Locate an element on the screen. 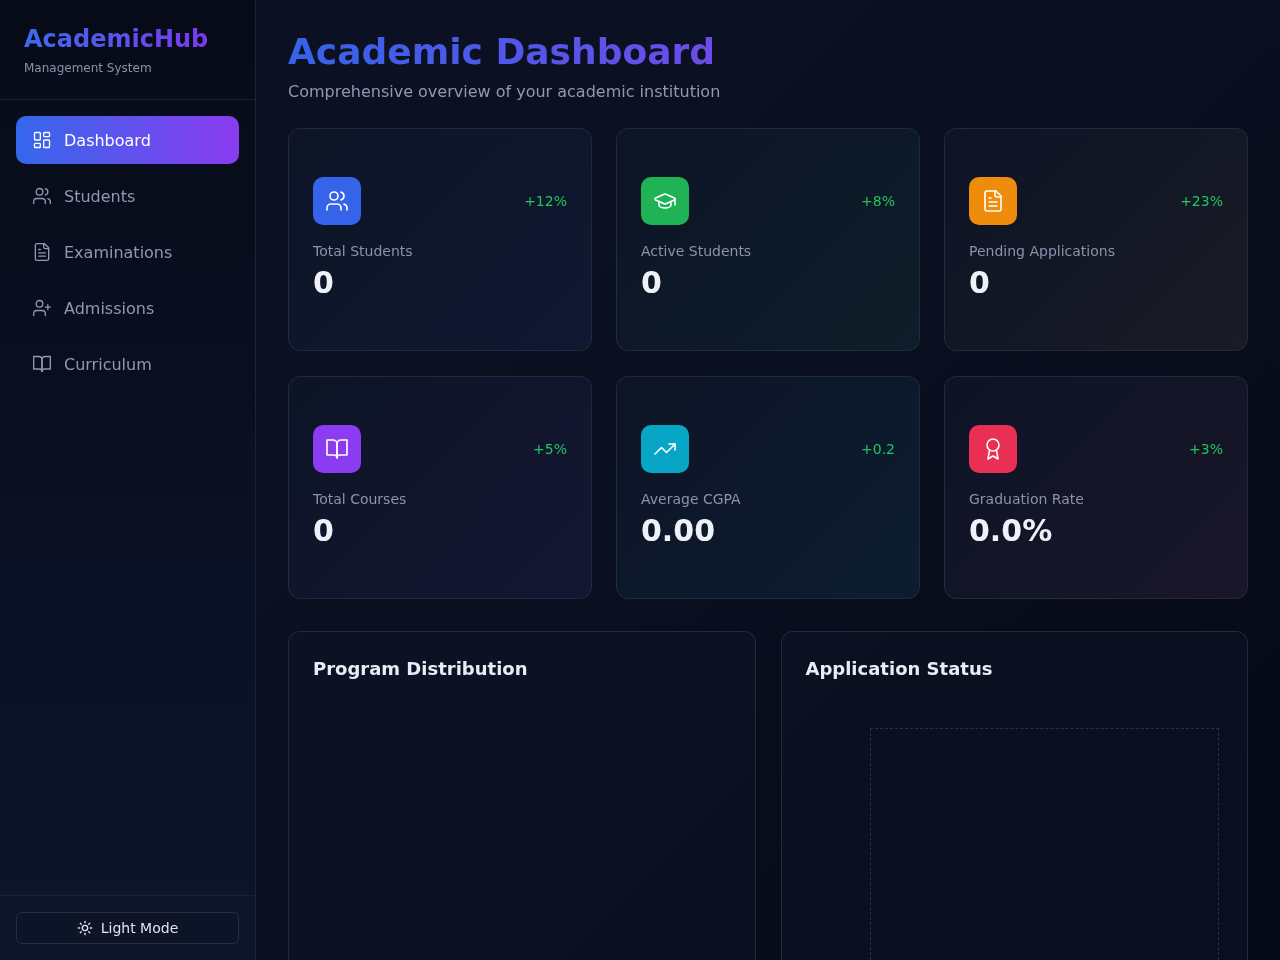  nav-item: Dashboard is located at coordinates (127, 140).